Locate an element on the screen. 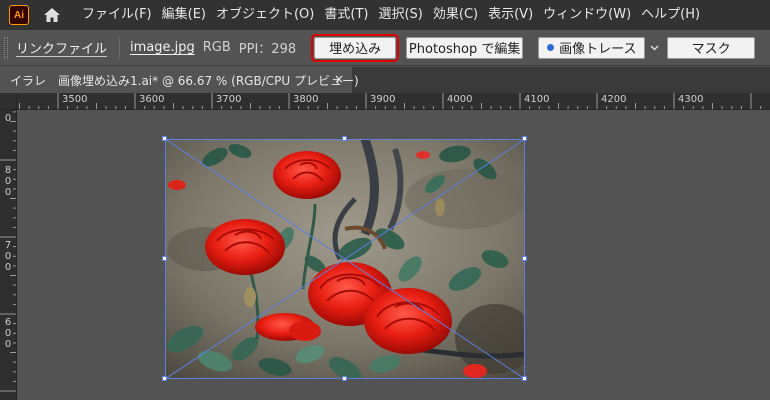 The image size is (770, 400). menu-object: オブジェクト(O) is located at coordinates (265, 15).